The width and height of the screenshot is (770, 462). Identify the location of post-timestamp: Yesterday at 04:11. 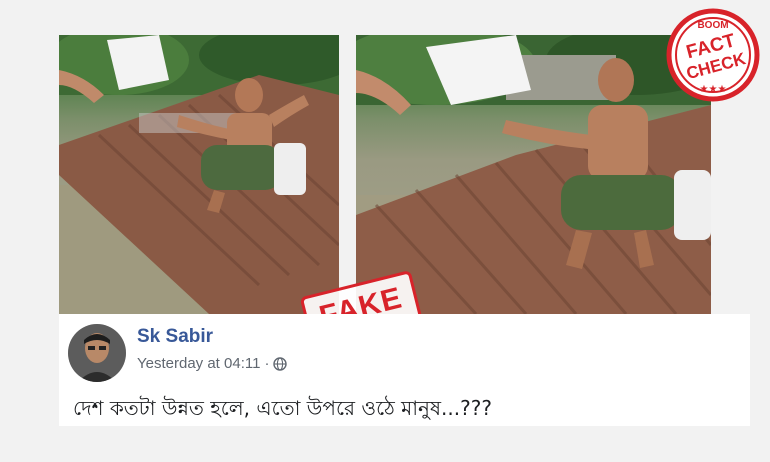
(198, 363).